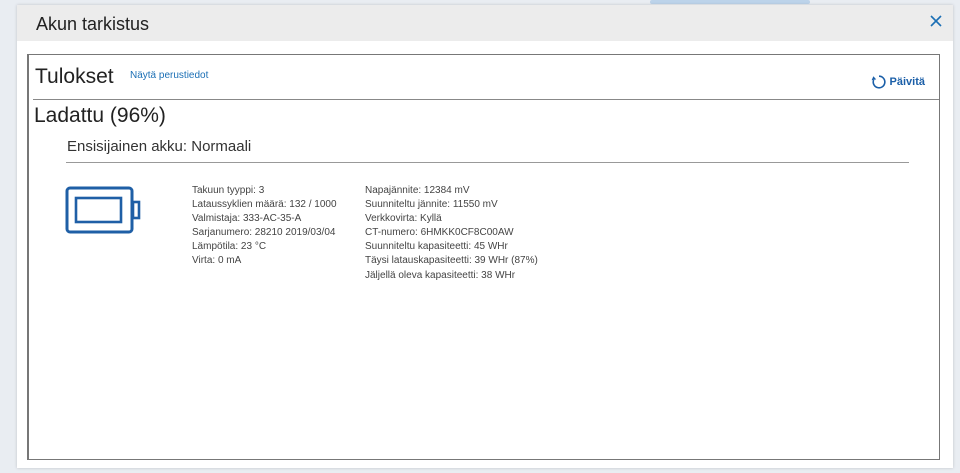  What do you see at coordinates (264, 233) in the screenshot?
I see `serial-number: Sarjanumero: 28210 2019/03/04` at bounding box center [264, 233].